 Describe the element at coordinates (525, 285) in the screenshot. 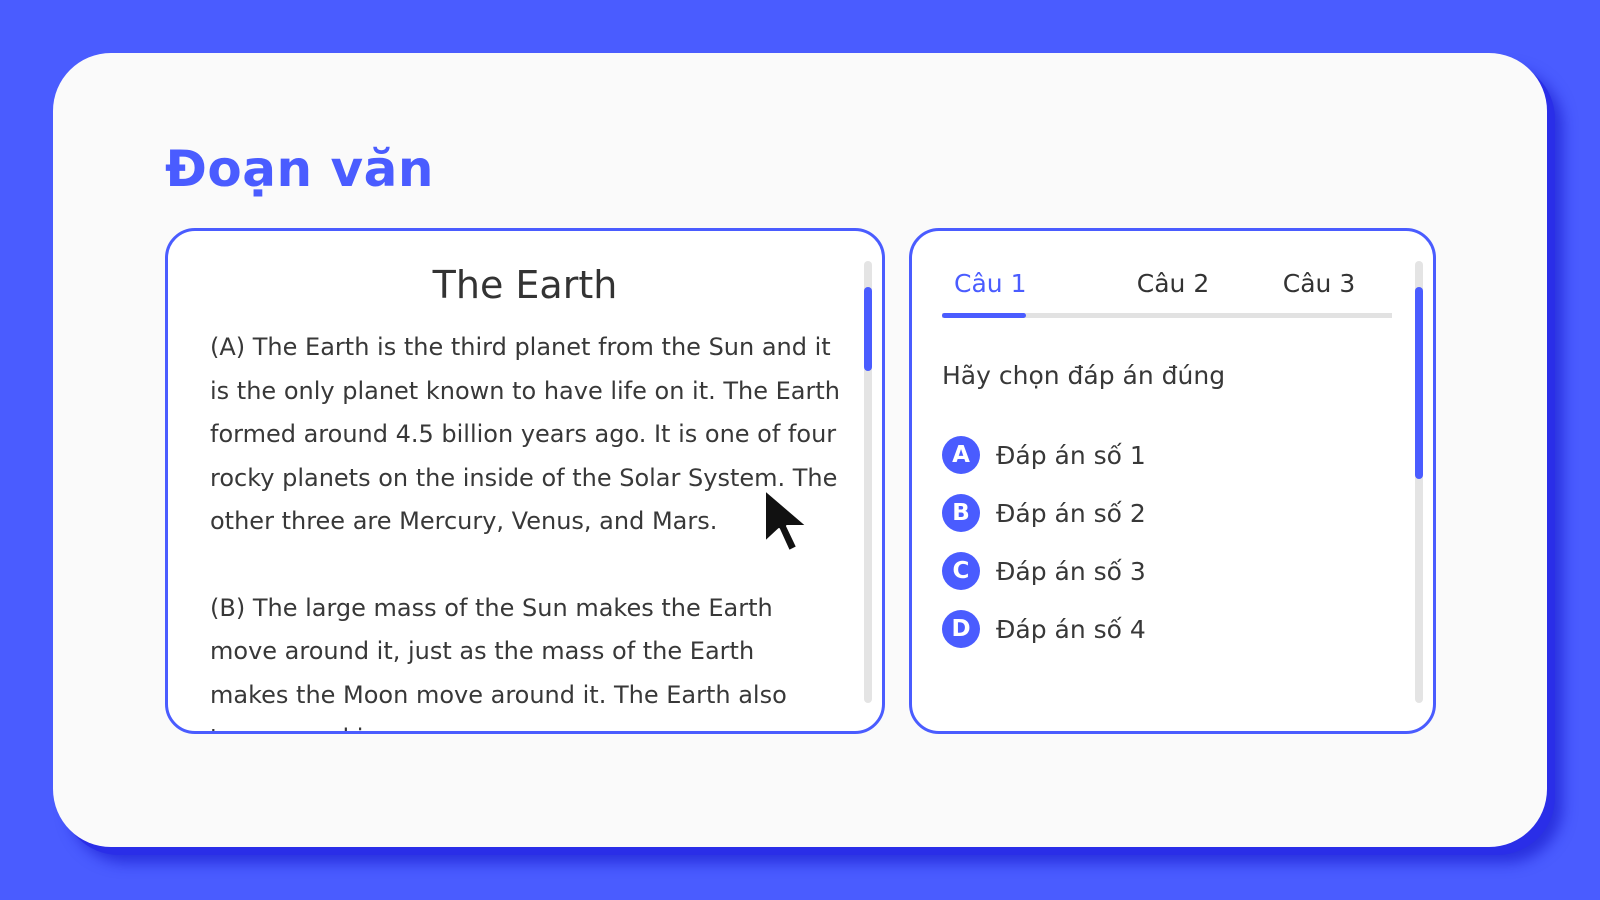

I see `passage-title: The Earth` at that location.